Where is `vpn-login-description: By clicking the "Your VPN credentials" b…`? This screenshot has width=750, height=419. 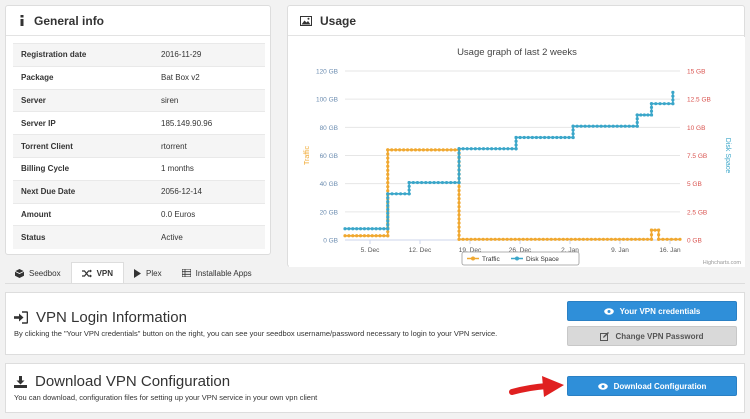
vpn-login-description: By clicking the "Your VPN credentials" b… is located at coordinates (256, 333).